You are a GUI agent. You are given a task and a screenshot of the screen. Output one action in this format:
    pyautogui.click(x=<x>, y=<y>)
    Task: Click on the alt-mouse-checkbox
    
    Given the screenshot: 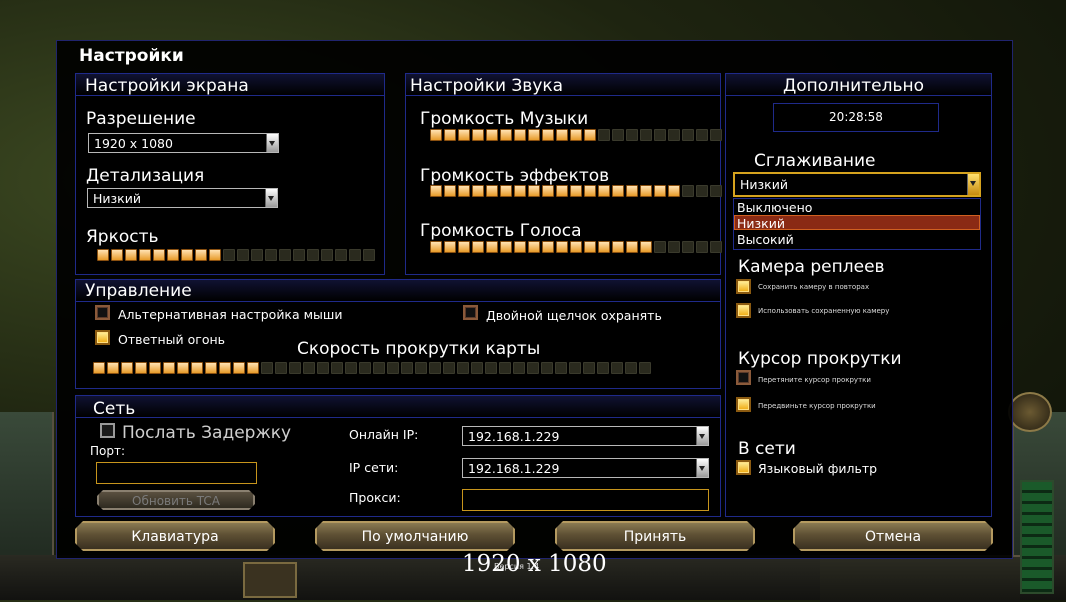 What is the action you would take?
    pyautogui.click(x=102, y=312)
    